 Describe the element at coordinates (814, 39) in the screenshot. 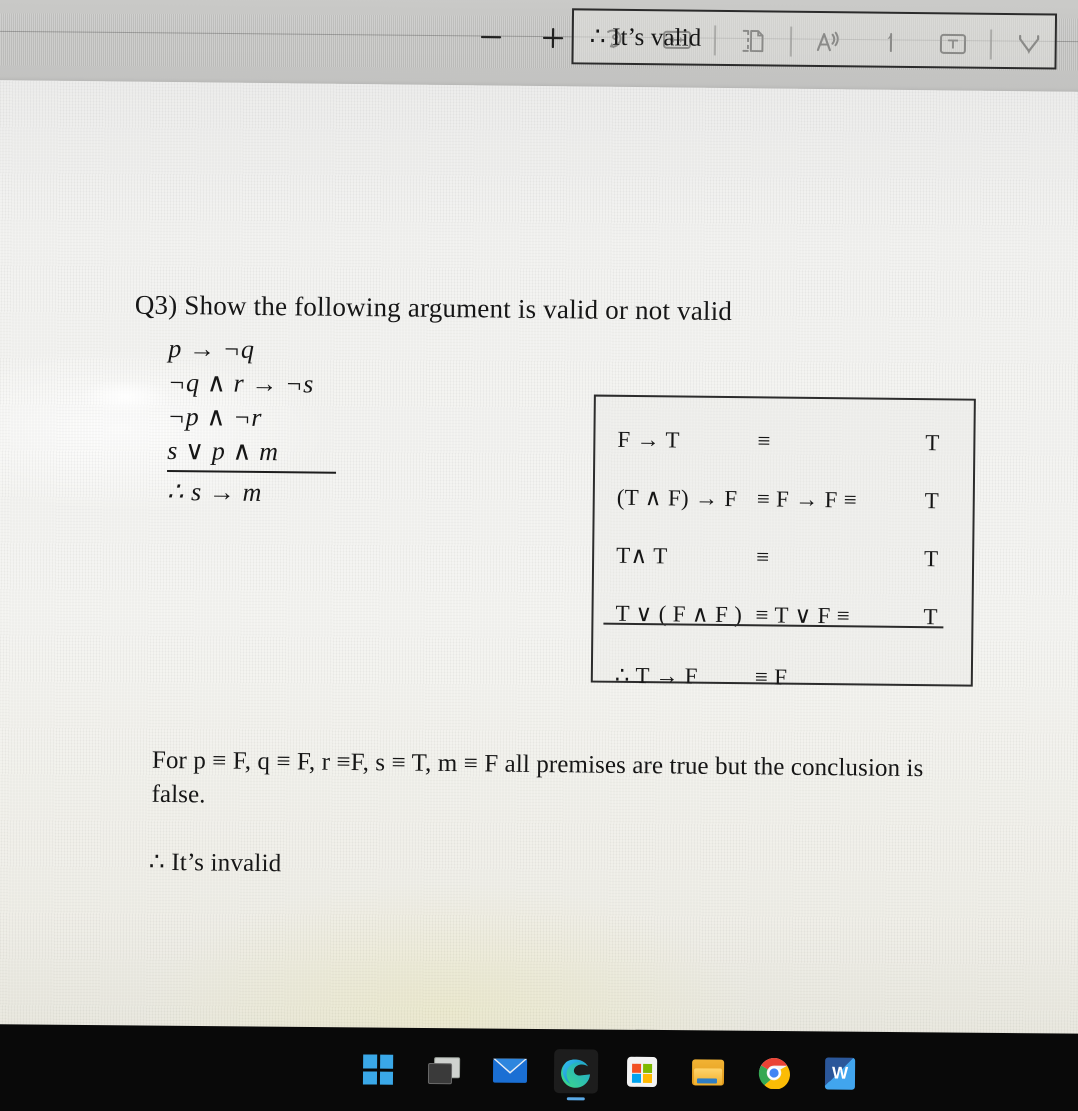

I see `valid-conclusion-box: ∴ It’s valid` at that location.